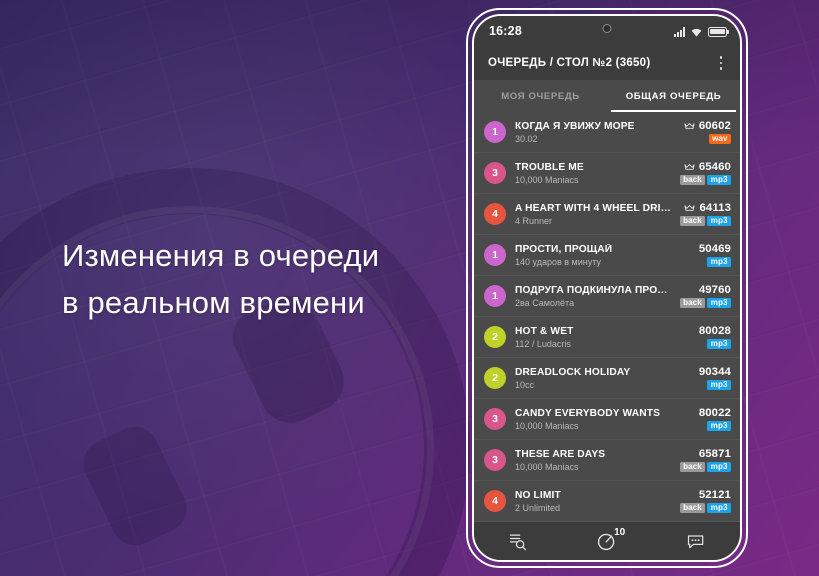 The width and height of the screenshot is (819, 576). Describe the element at coordinates (588, 413) in the screenshot. I see `queue-song-title: CANDY EVERYBODY WANTS` at that location.